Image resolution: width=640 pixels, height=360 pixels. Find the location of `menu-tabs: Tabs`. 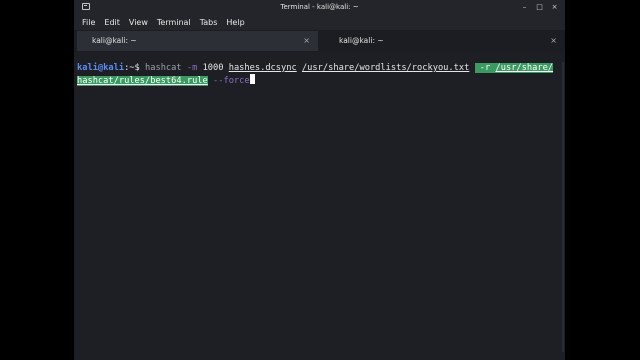

menu-tabs: Tabs is located at coordinates (209, 22).